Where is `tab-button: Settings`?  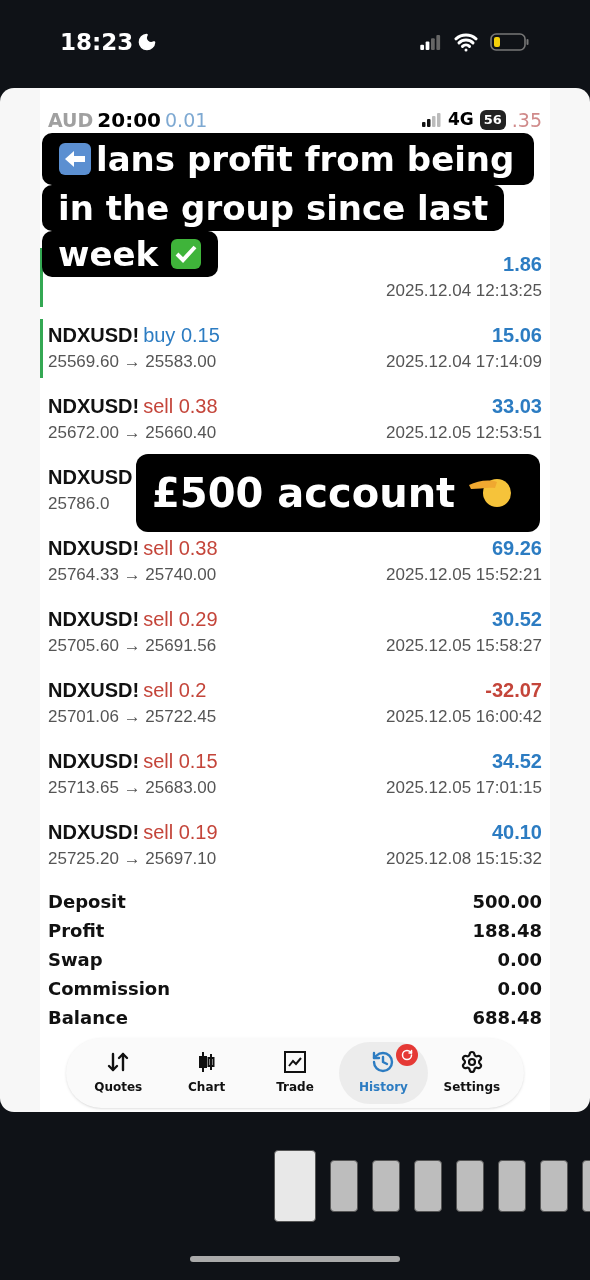 tab-button: Settings is located at coordinates (472, 1073).